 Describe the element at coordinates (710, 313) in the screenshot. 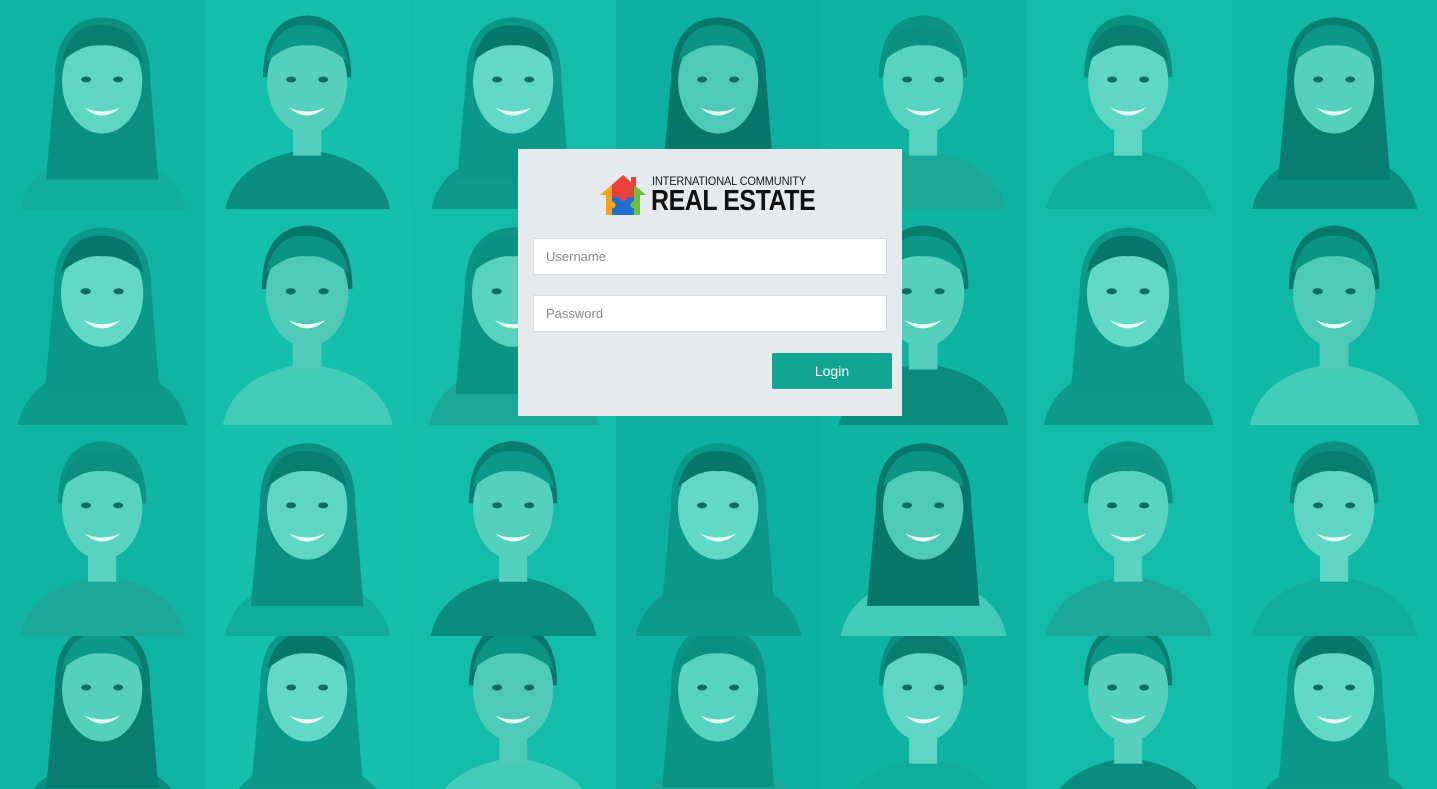

I see `password-input` at that location.